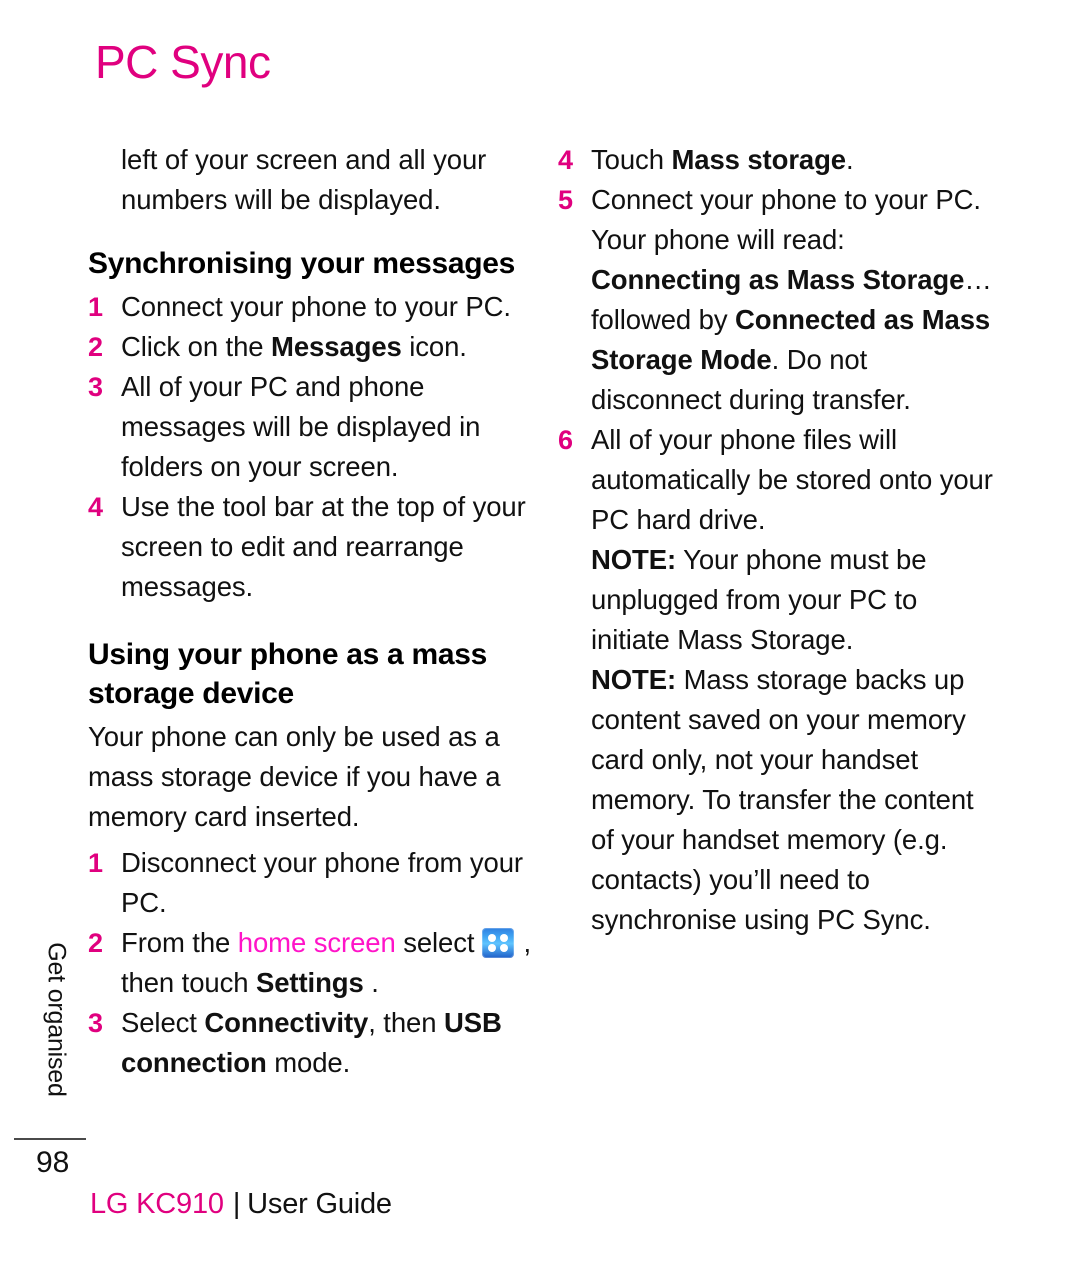  I want to click on list-item: 2 Click on the Messages icon., so click(314, 347).